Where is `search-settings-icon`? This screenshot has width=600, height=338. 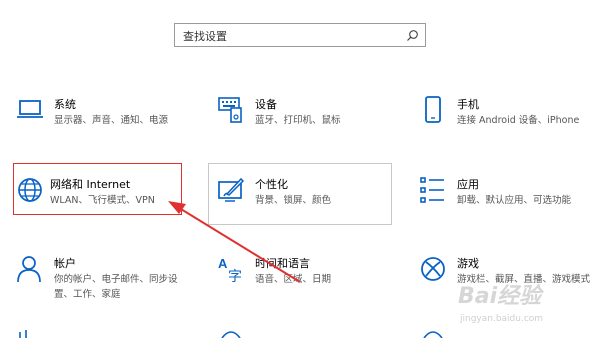
search-settings-icon is located at coordinates (231, 334).